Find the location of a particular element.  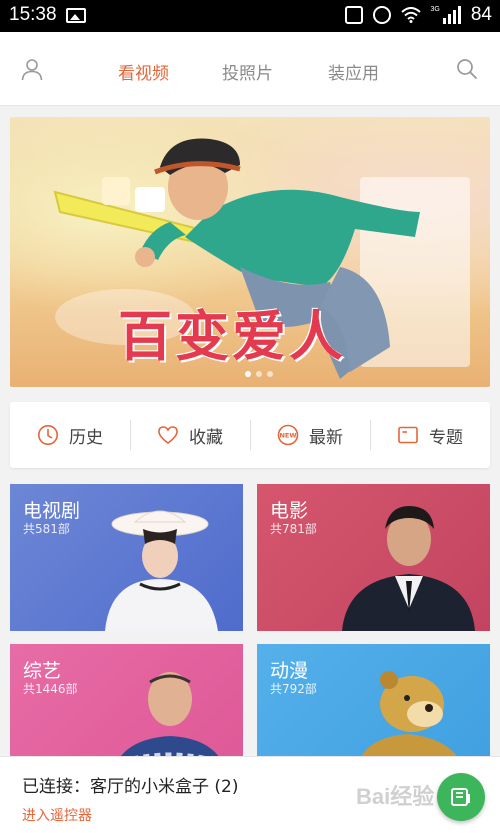

tab-cast-photos: 投照片 is located at coordinates (247, 71).